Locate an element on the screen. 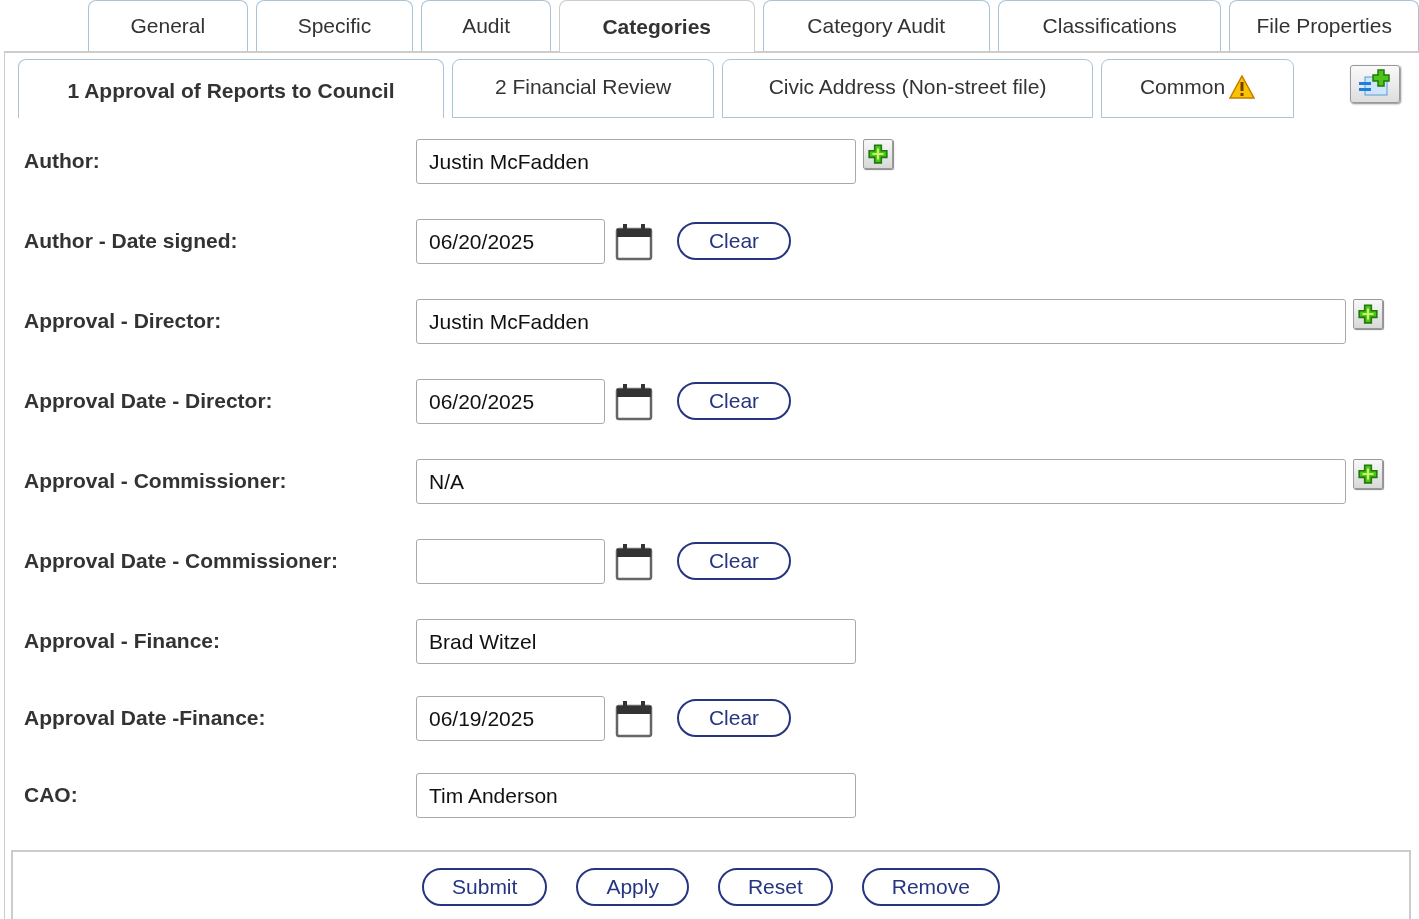  action-button: Reset is located at coordinates (775, 887).